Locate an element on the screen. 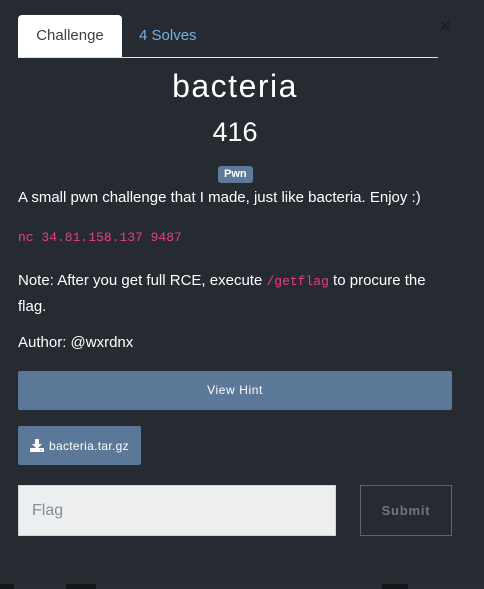 The height and width of the screenshot is (589, 484). view-hint-button: View Hint is located at coordinates (235, 390).